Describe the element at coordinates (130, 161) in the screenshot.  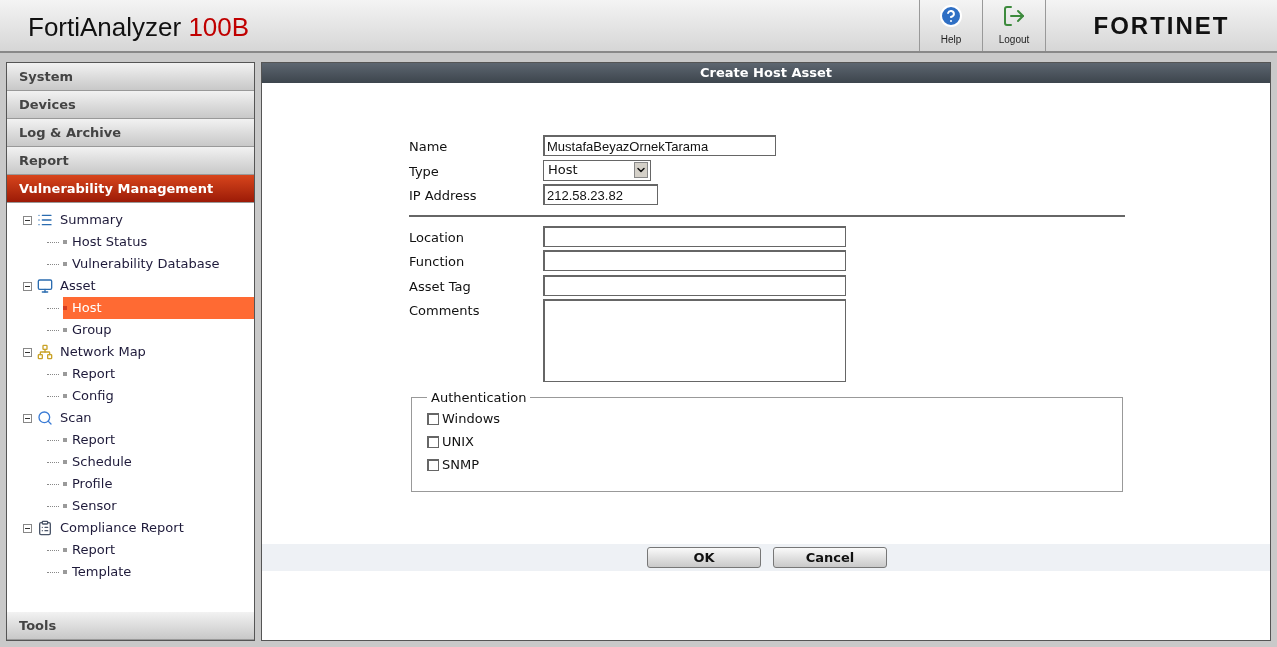
I see `sidebar-section: Report` at that location.